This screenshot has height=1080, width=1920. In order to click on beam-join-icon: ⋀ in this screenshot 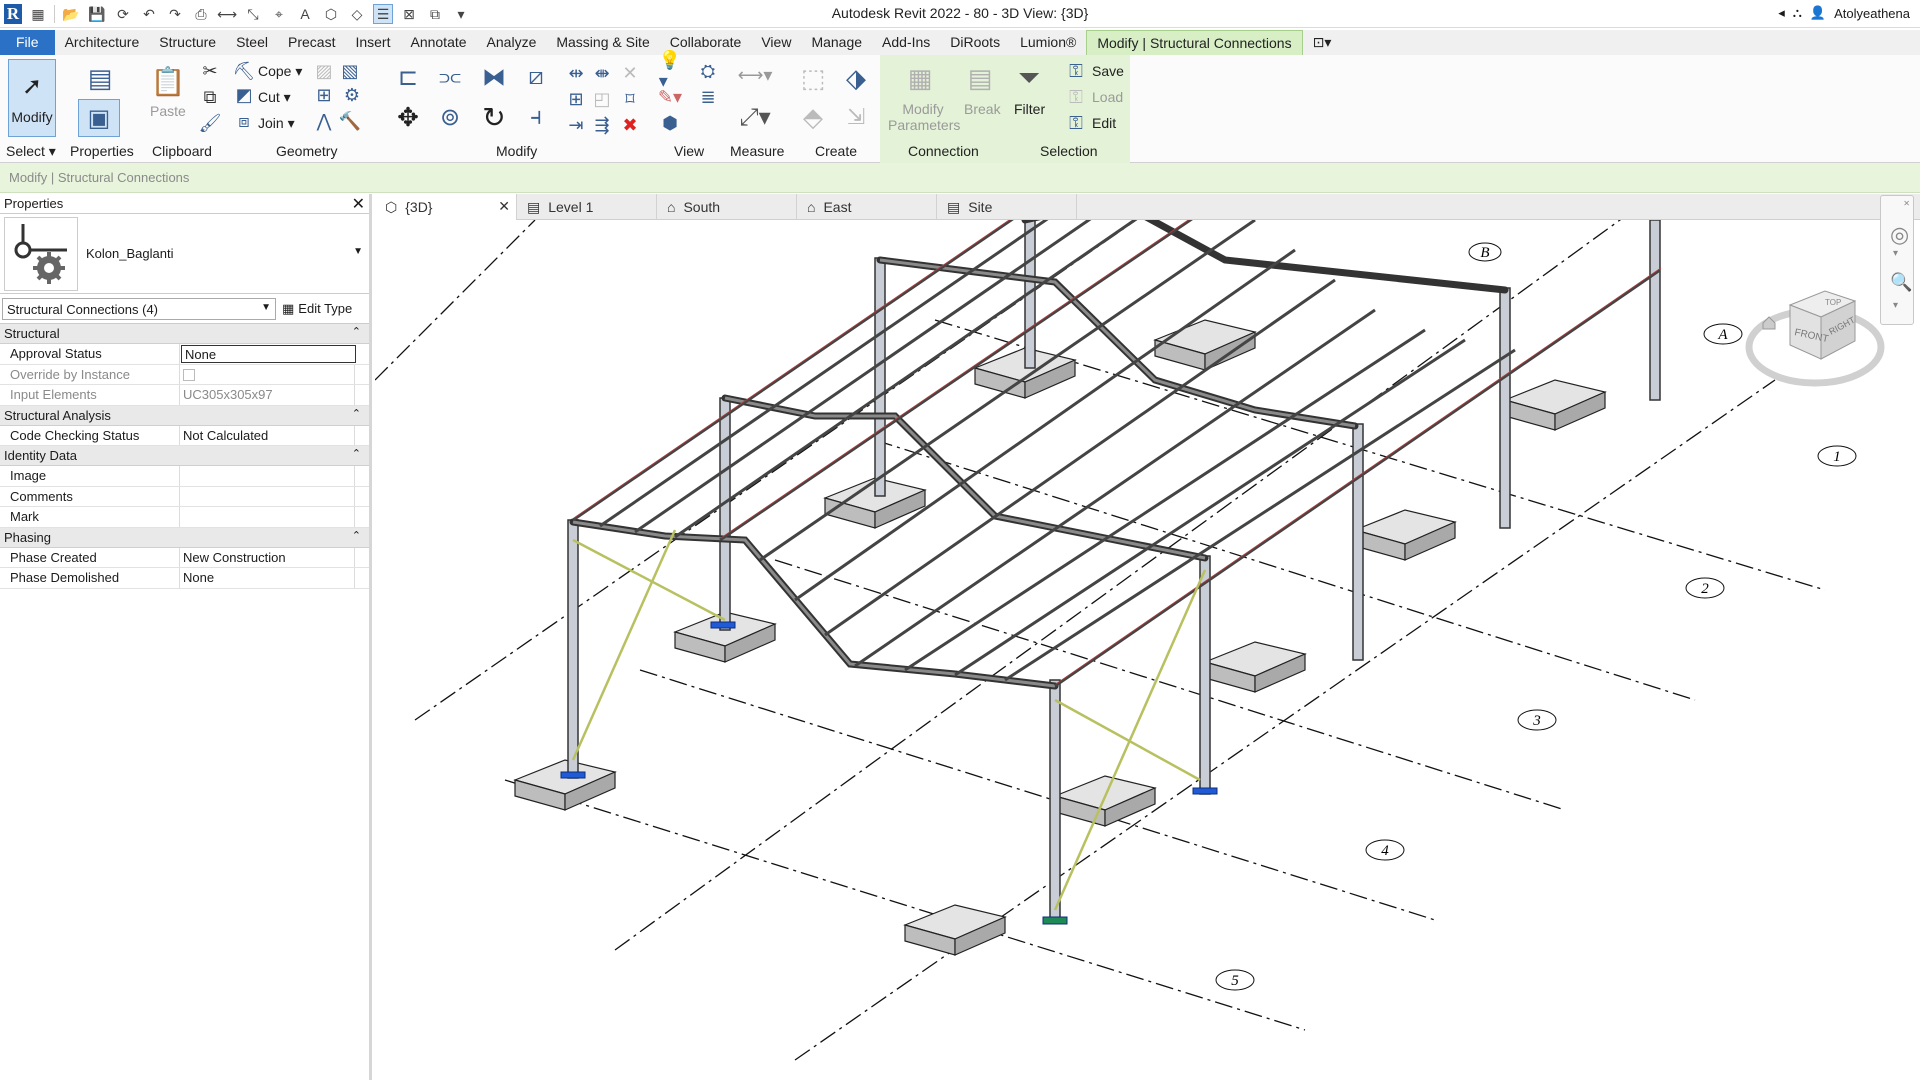, I will do `click(324, 121)`.